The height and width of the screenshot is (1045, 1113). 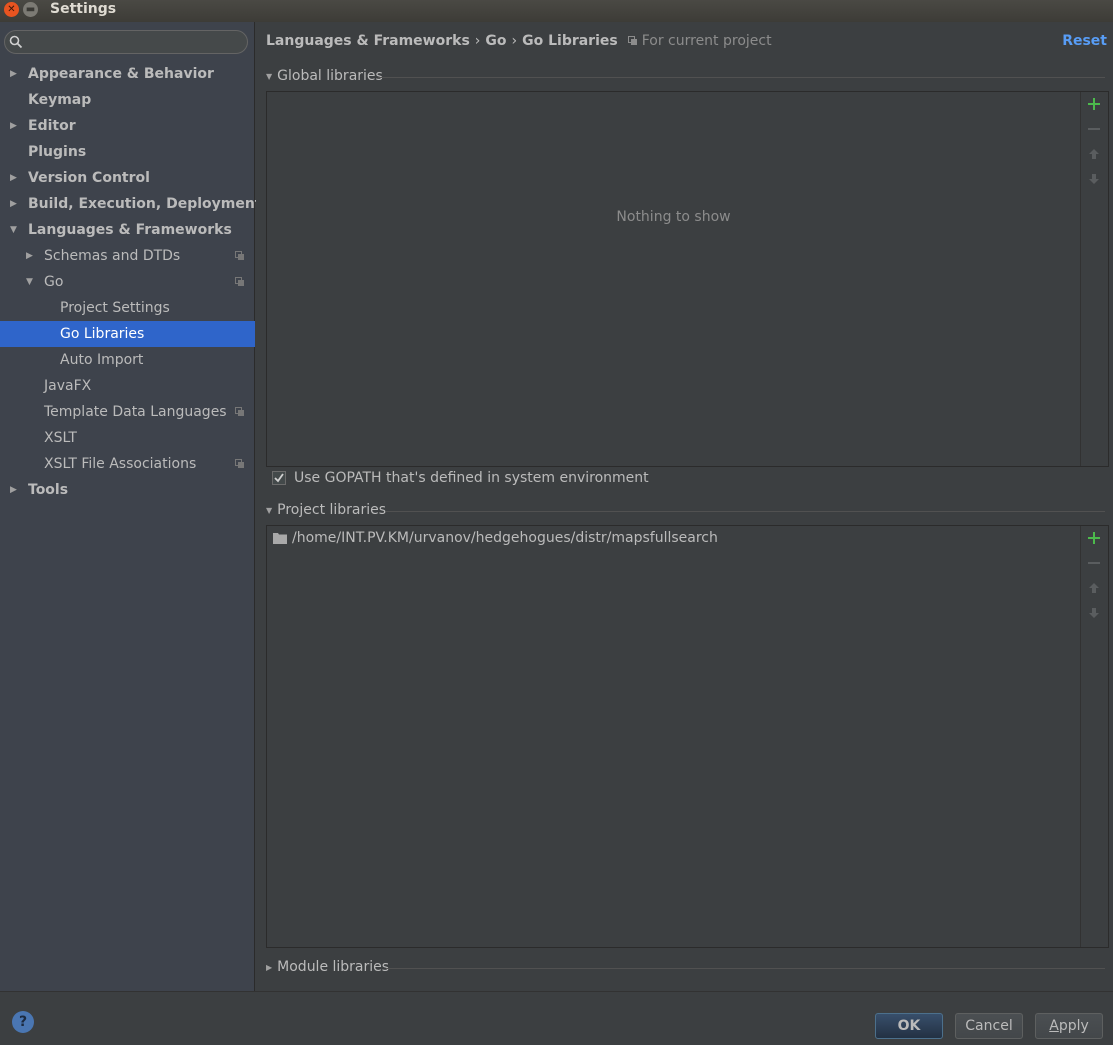 I want to click on sidebar-item-label: XSLT File Associations, so click(x=120, y=464).